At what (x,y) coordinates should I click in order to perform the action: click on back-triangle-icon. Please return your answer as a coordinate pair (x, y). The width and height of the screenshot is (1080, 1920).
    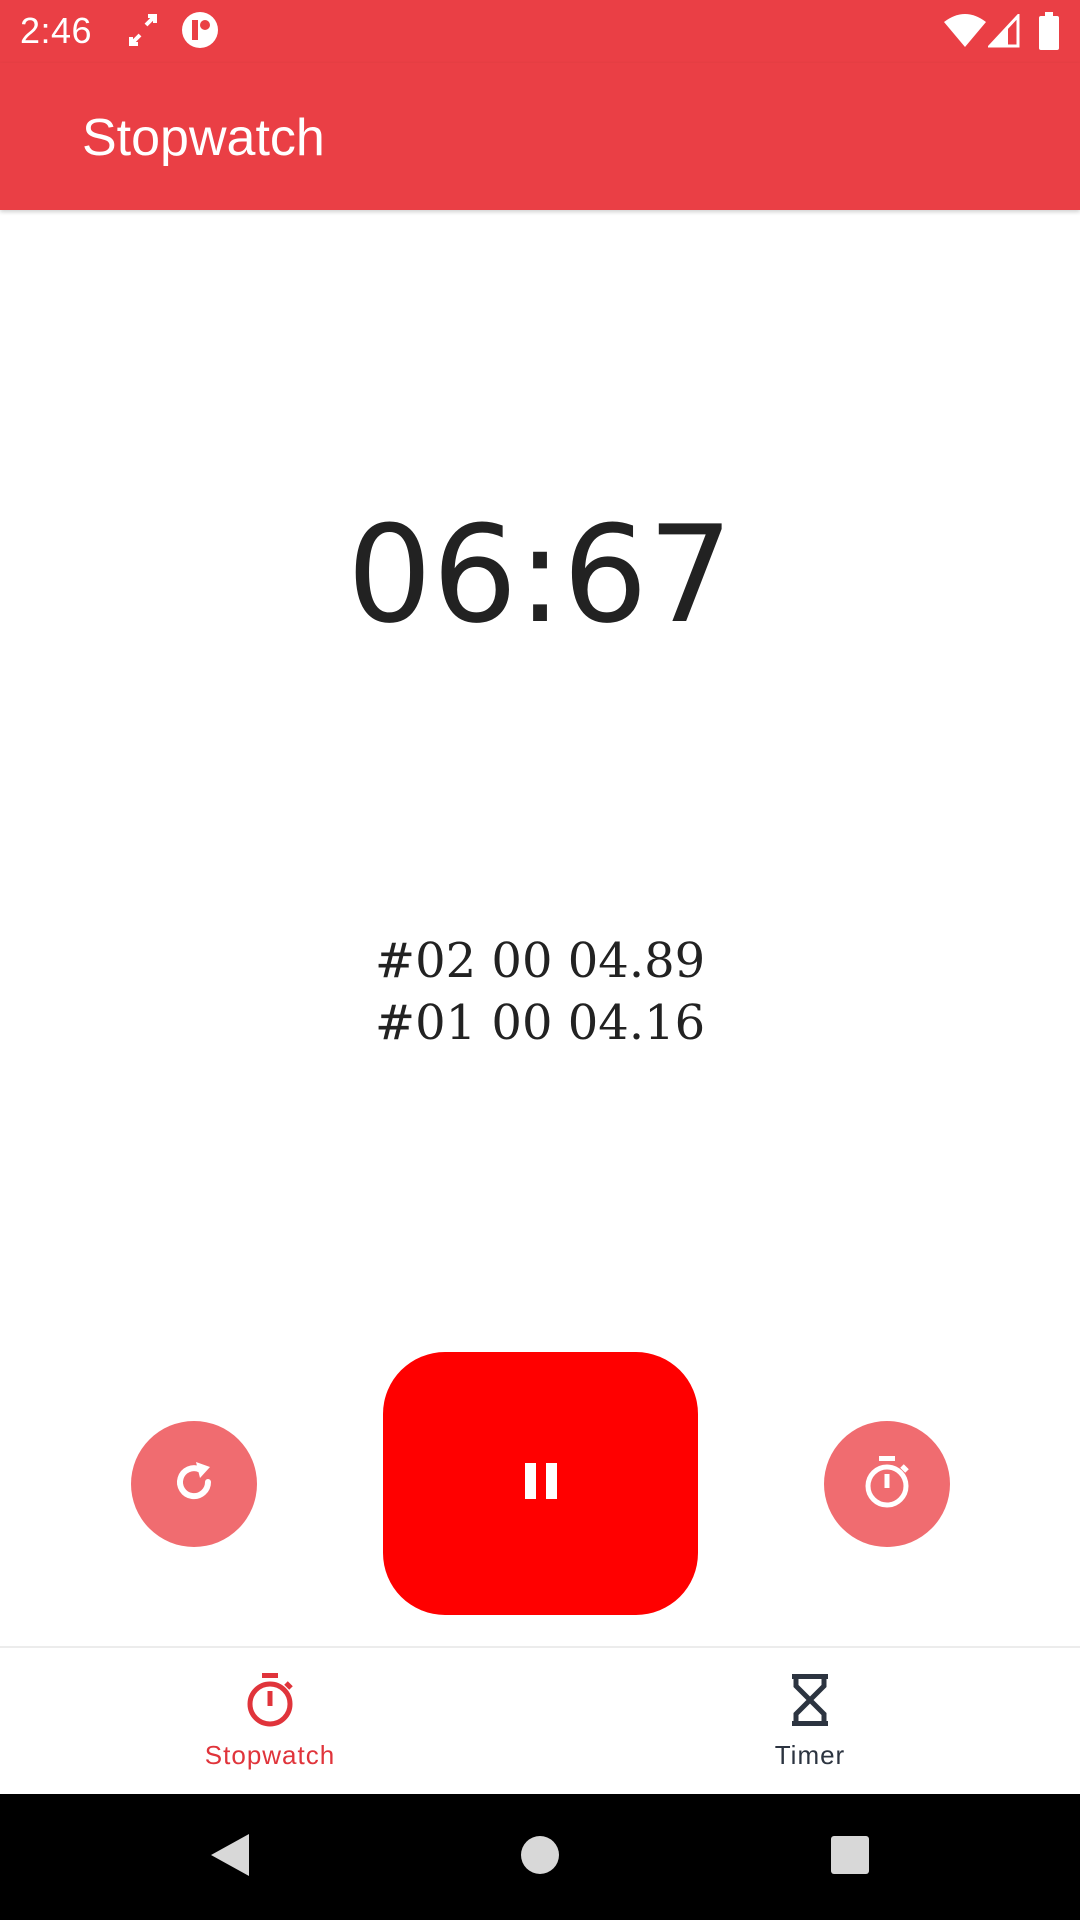
    Looking at the image, I should click on (230, 1857).